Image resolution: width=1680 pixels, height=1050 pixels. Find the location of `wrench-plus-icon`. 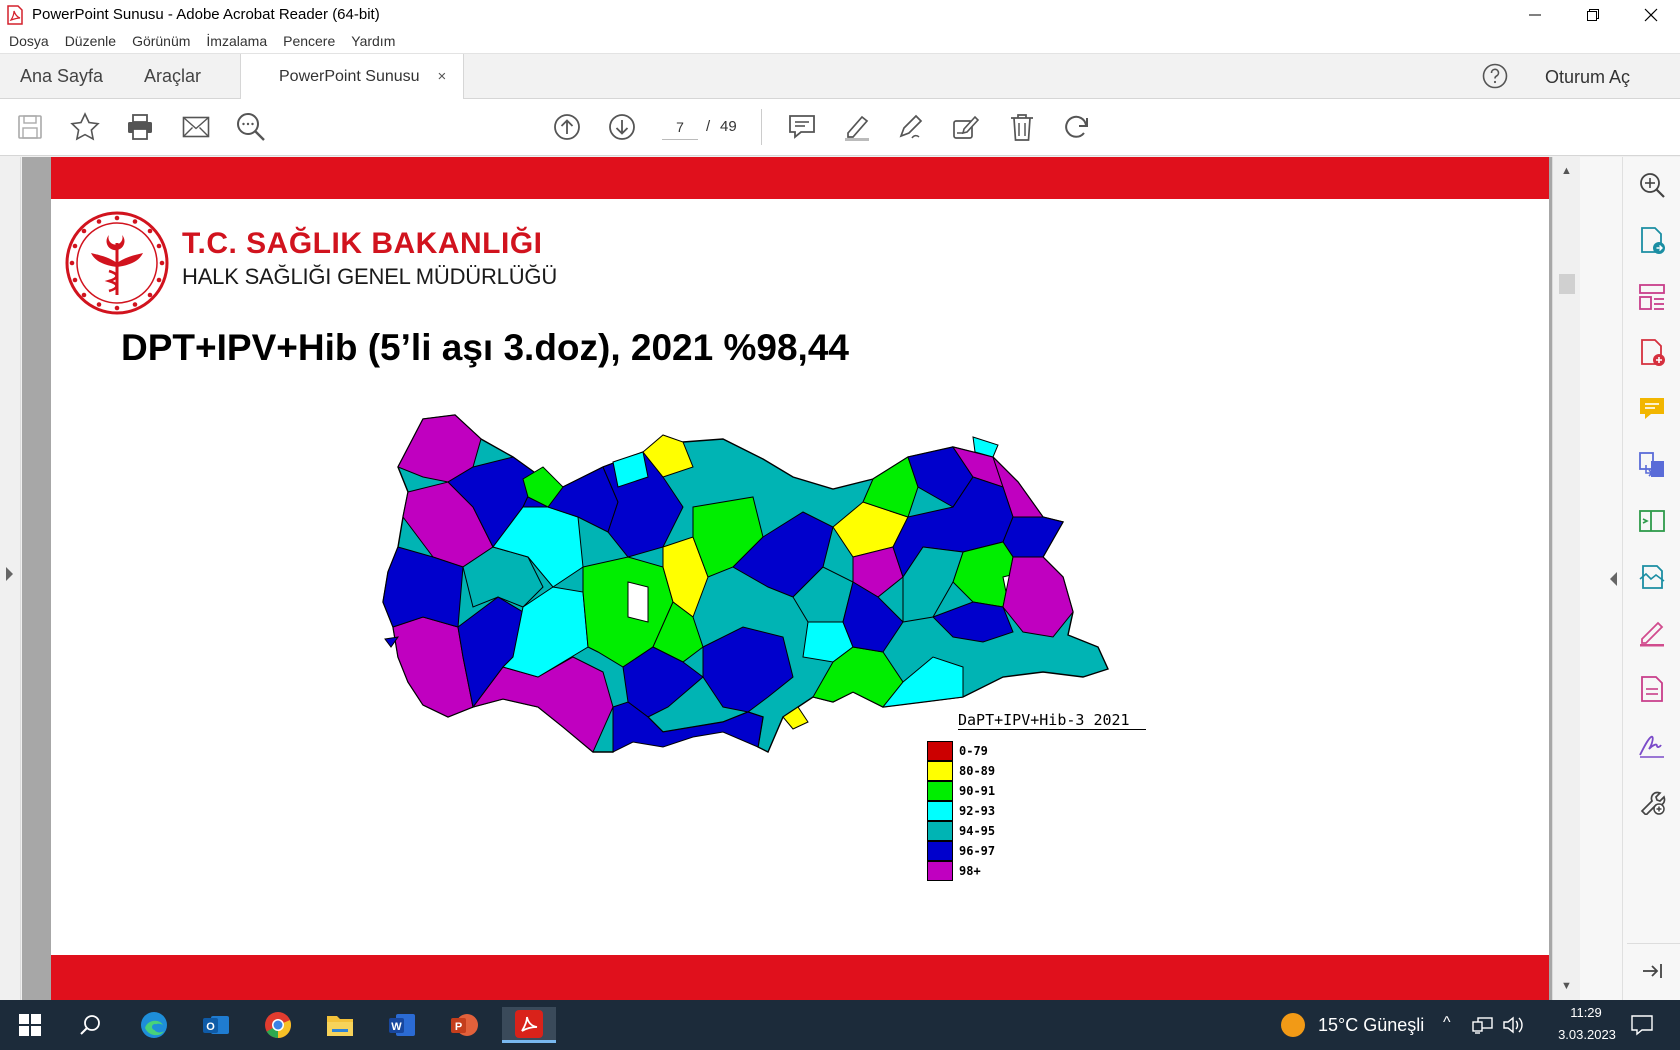

wrench-plus-icon is located at coordinates (1653, 803).